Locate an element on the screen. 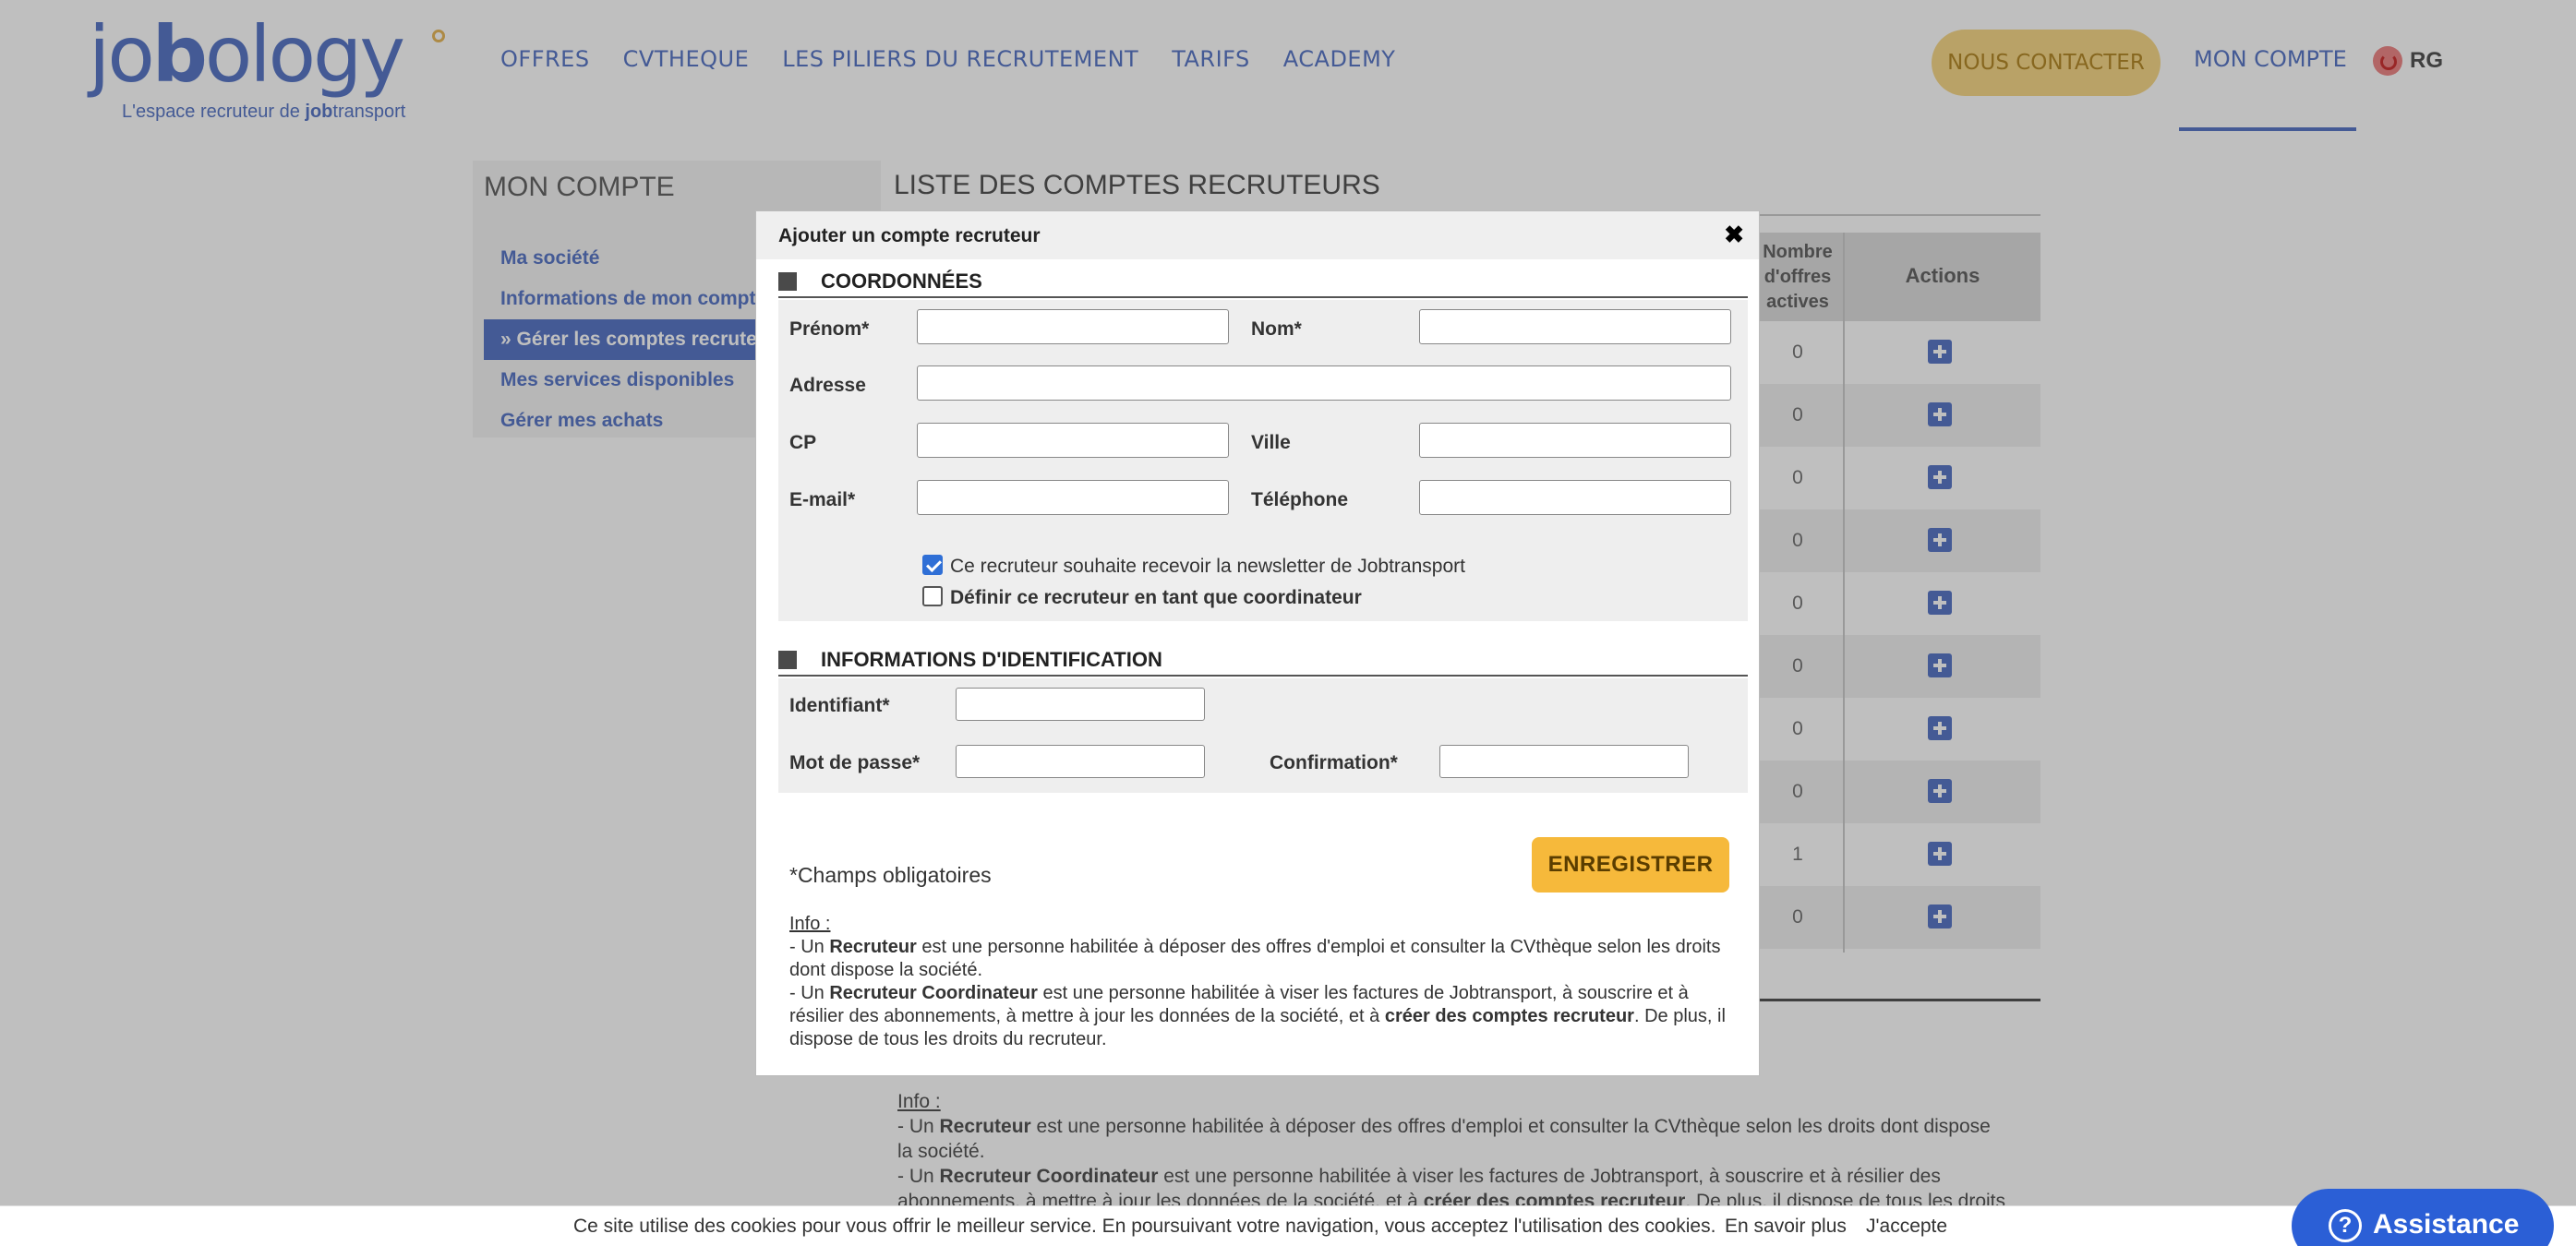  password-input is located at coordinates (1080, 761).